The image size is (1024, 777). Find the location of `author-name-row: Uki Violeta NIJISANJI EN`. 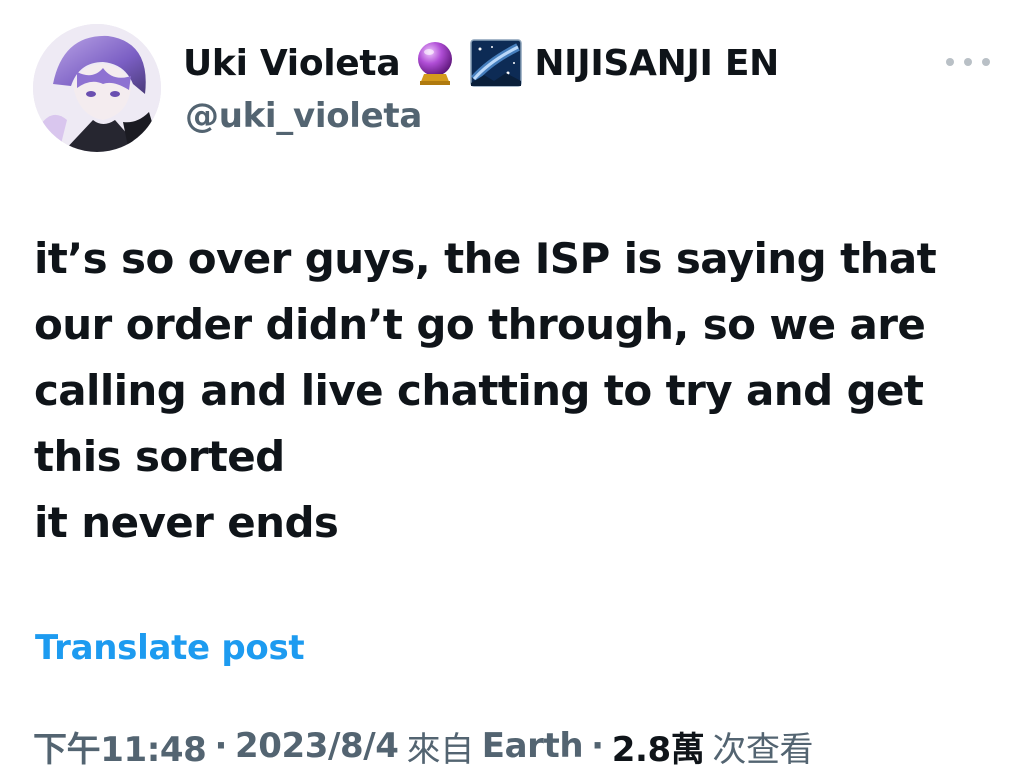

author-name-row: Uki Violeta NIJISANJI EN is located at coordinates (481, 63).